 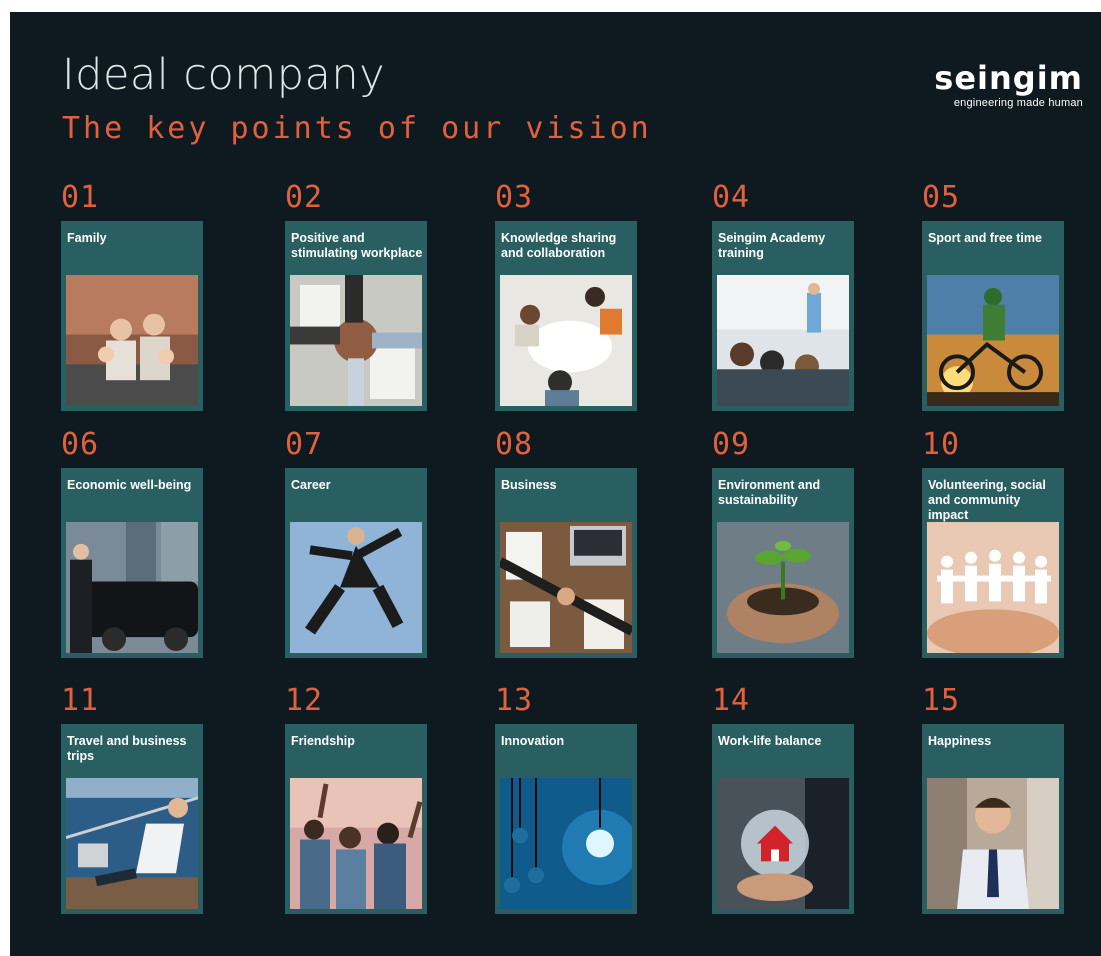 I want to click on point-label: Innovation, so click(x=533, y=741).